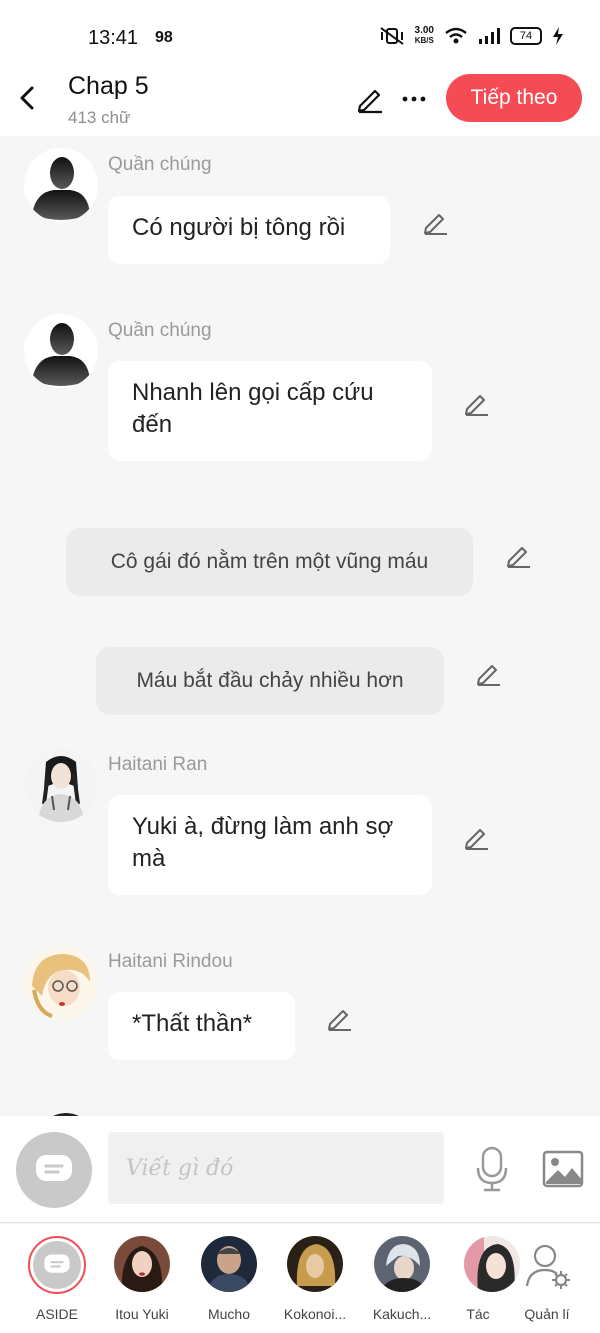 Image resolution: width=600 pixels, height=1333 pixels. Describe the element at coordinates (229, 1314) in the screenshot. I see `character-name: Mucho` at that location.